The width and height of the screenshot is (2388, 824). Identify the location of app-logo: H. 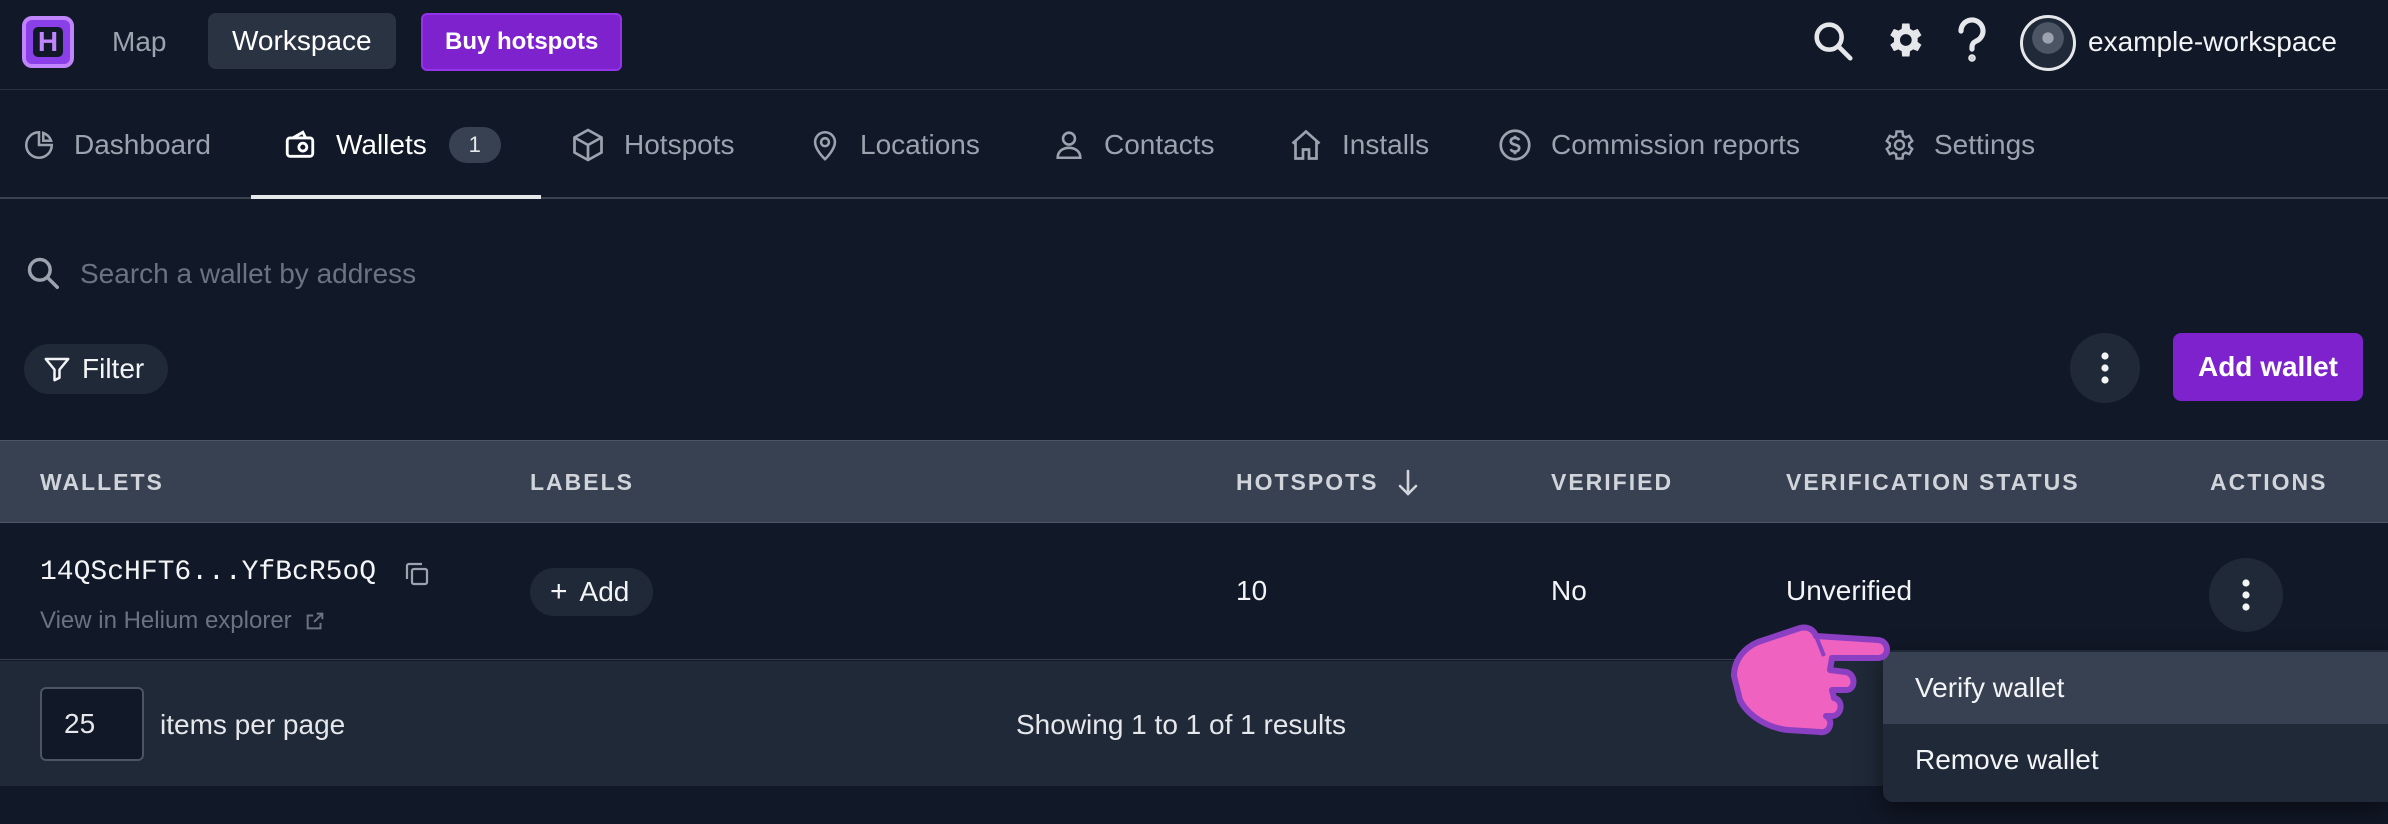
(48, 42).